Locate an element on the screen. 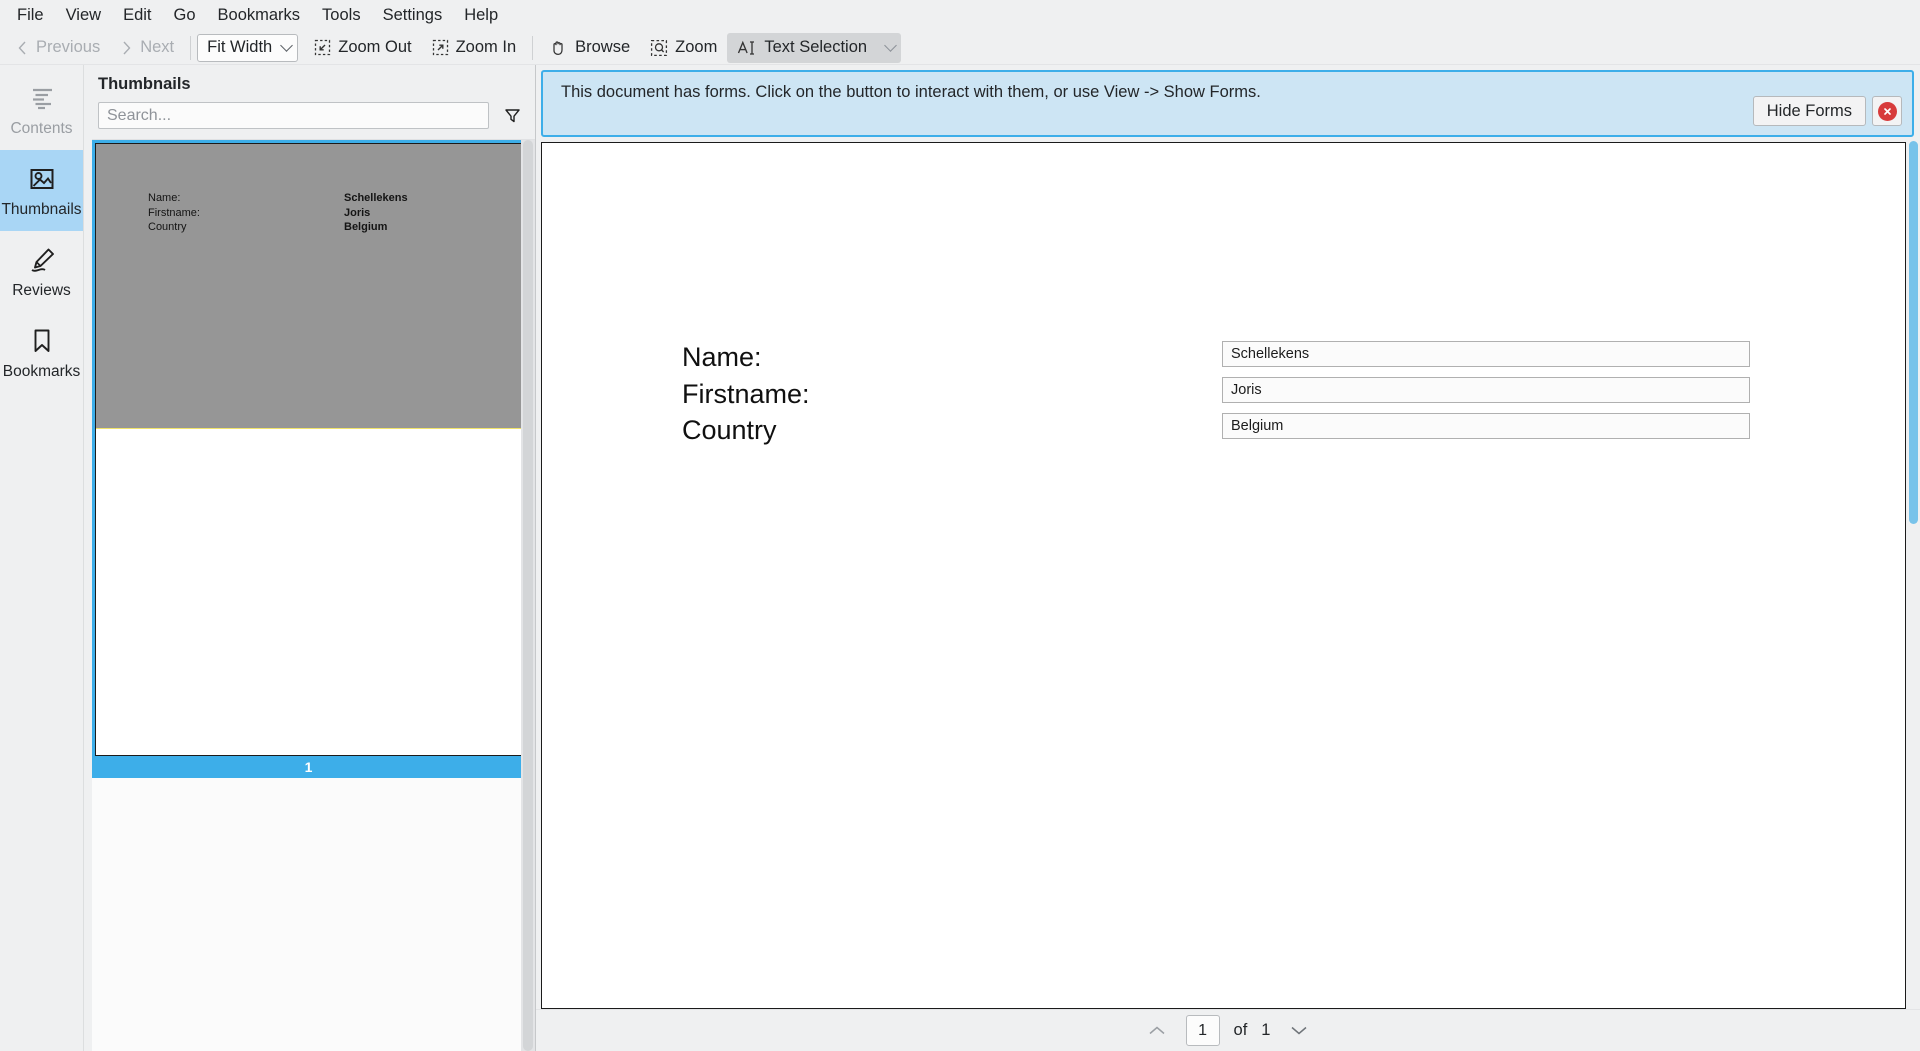 The width and height of the screenshot is (1920, 1051). menu-tools: Tools is located at coordinates (341, 15).